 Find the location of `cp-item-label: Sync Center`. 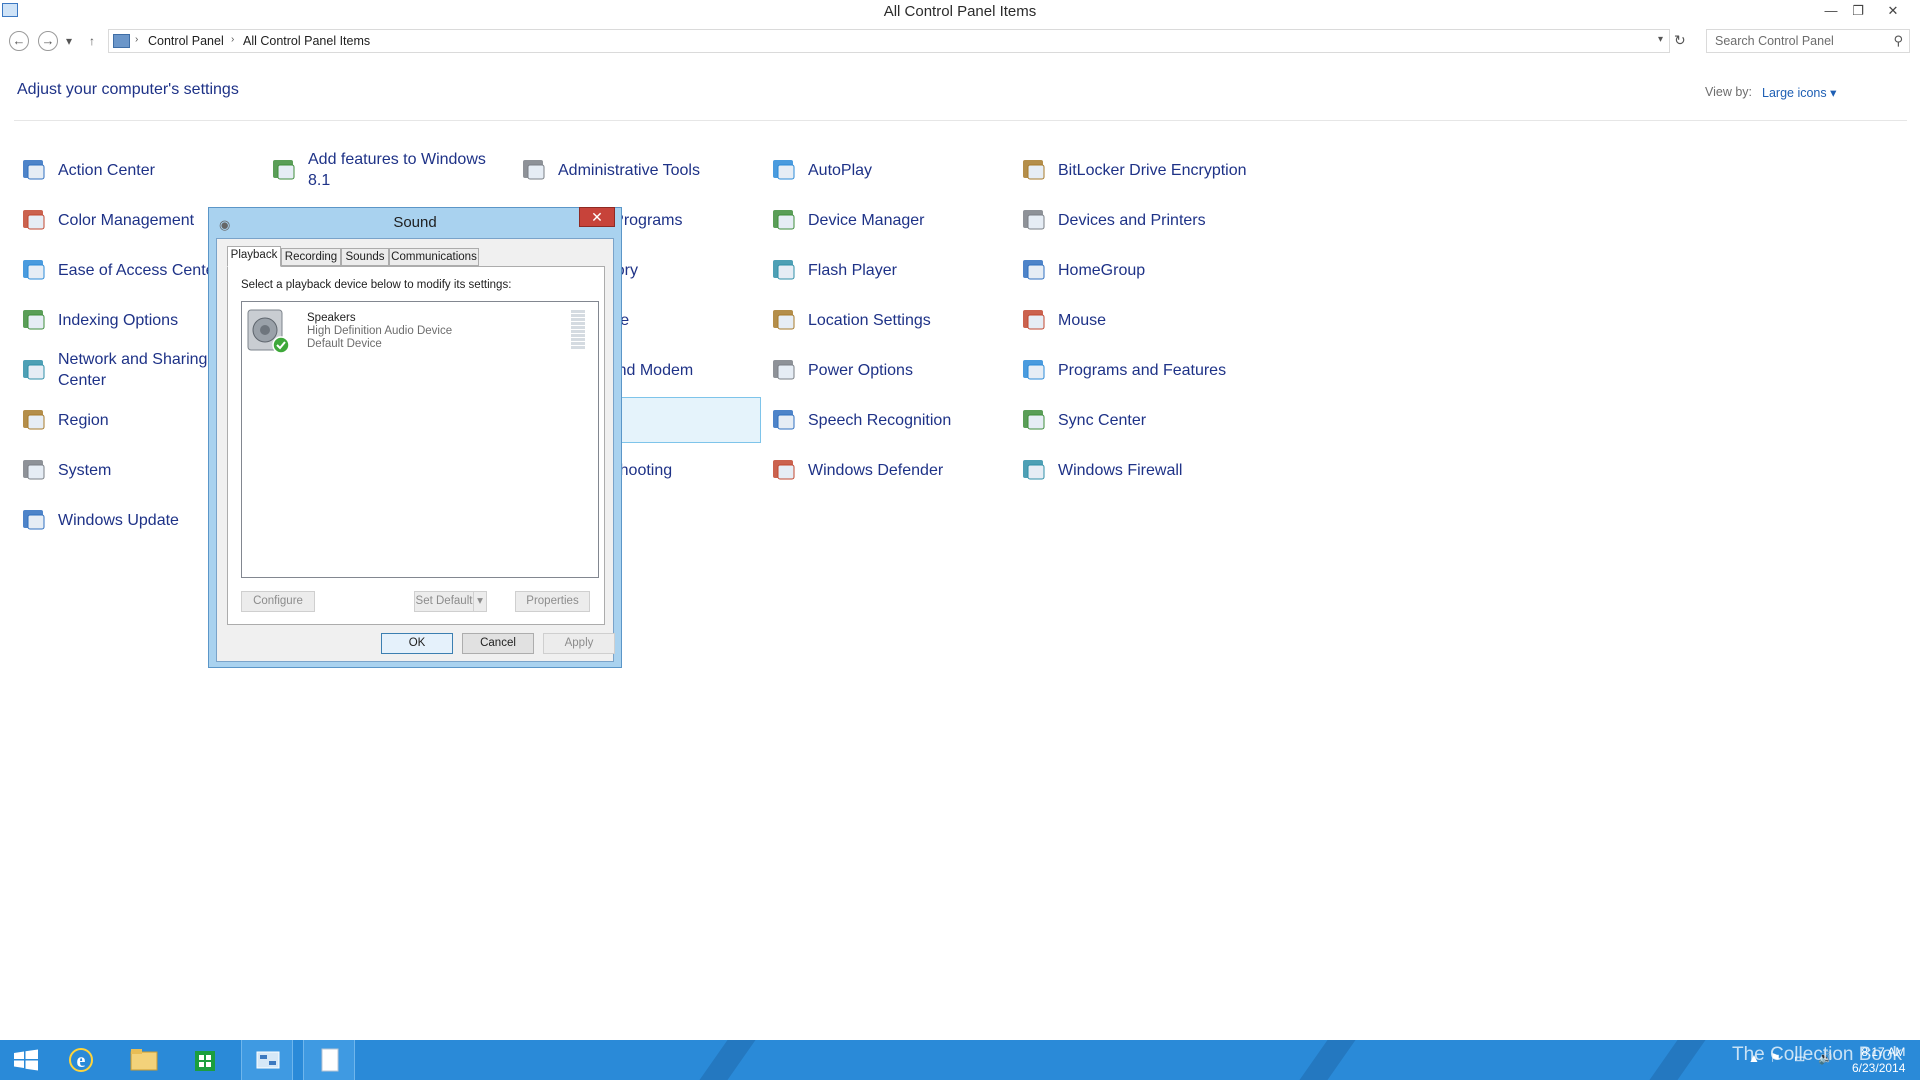

cp-item-label: Sync Center is located at coordinates (1102, 420).